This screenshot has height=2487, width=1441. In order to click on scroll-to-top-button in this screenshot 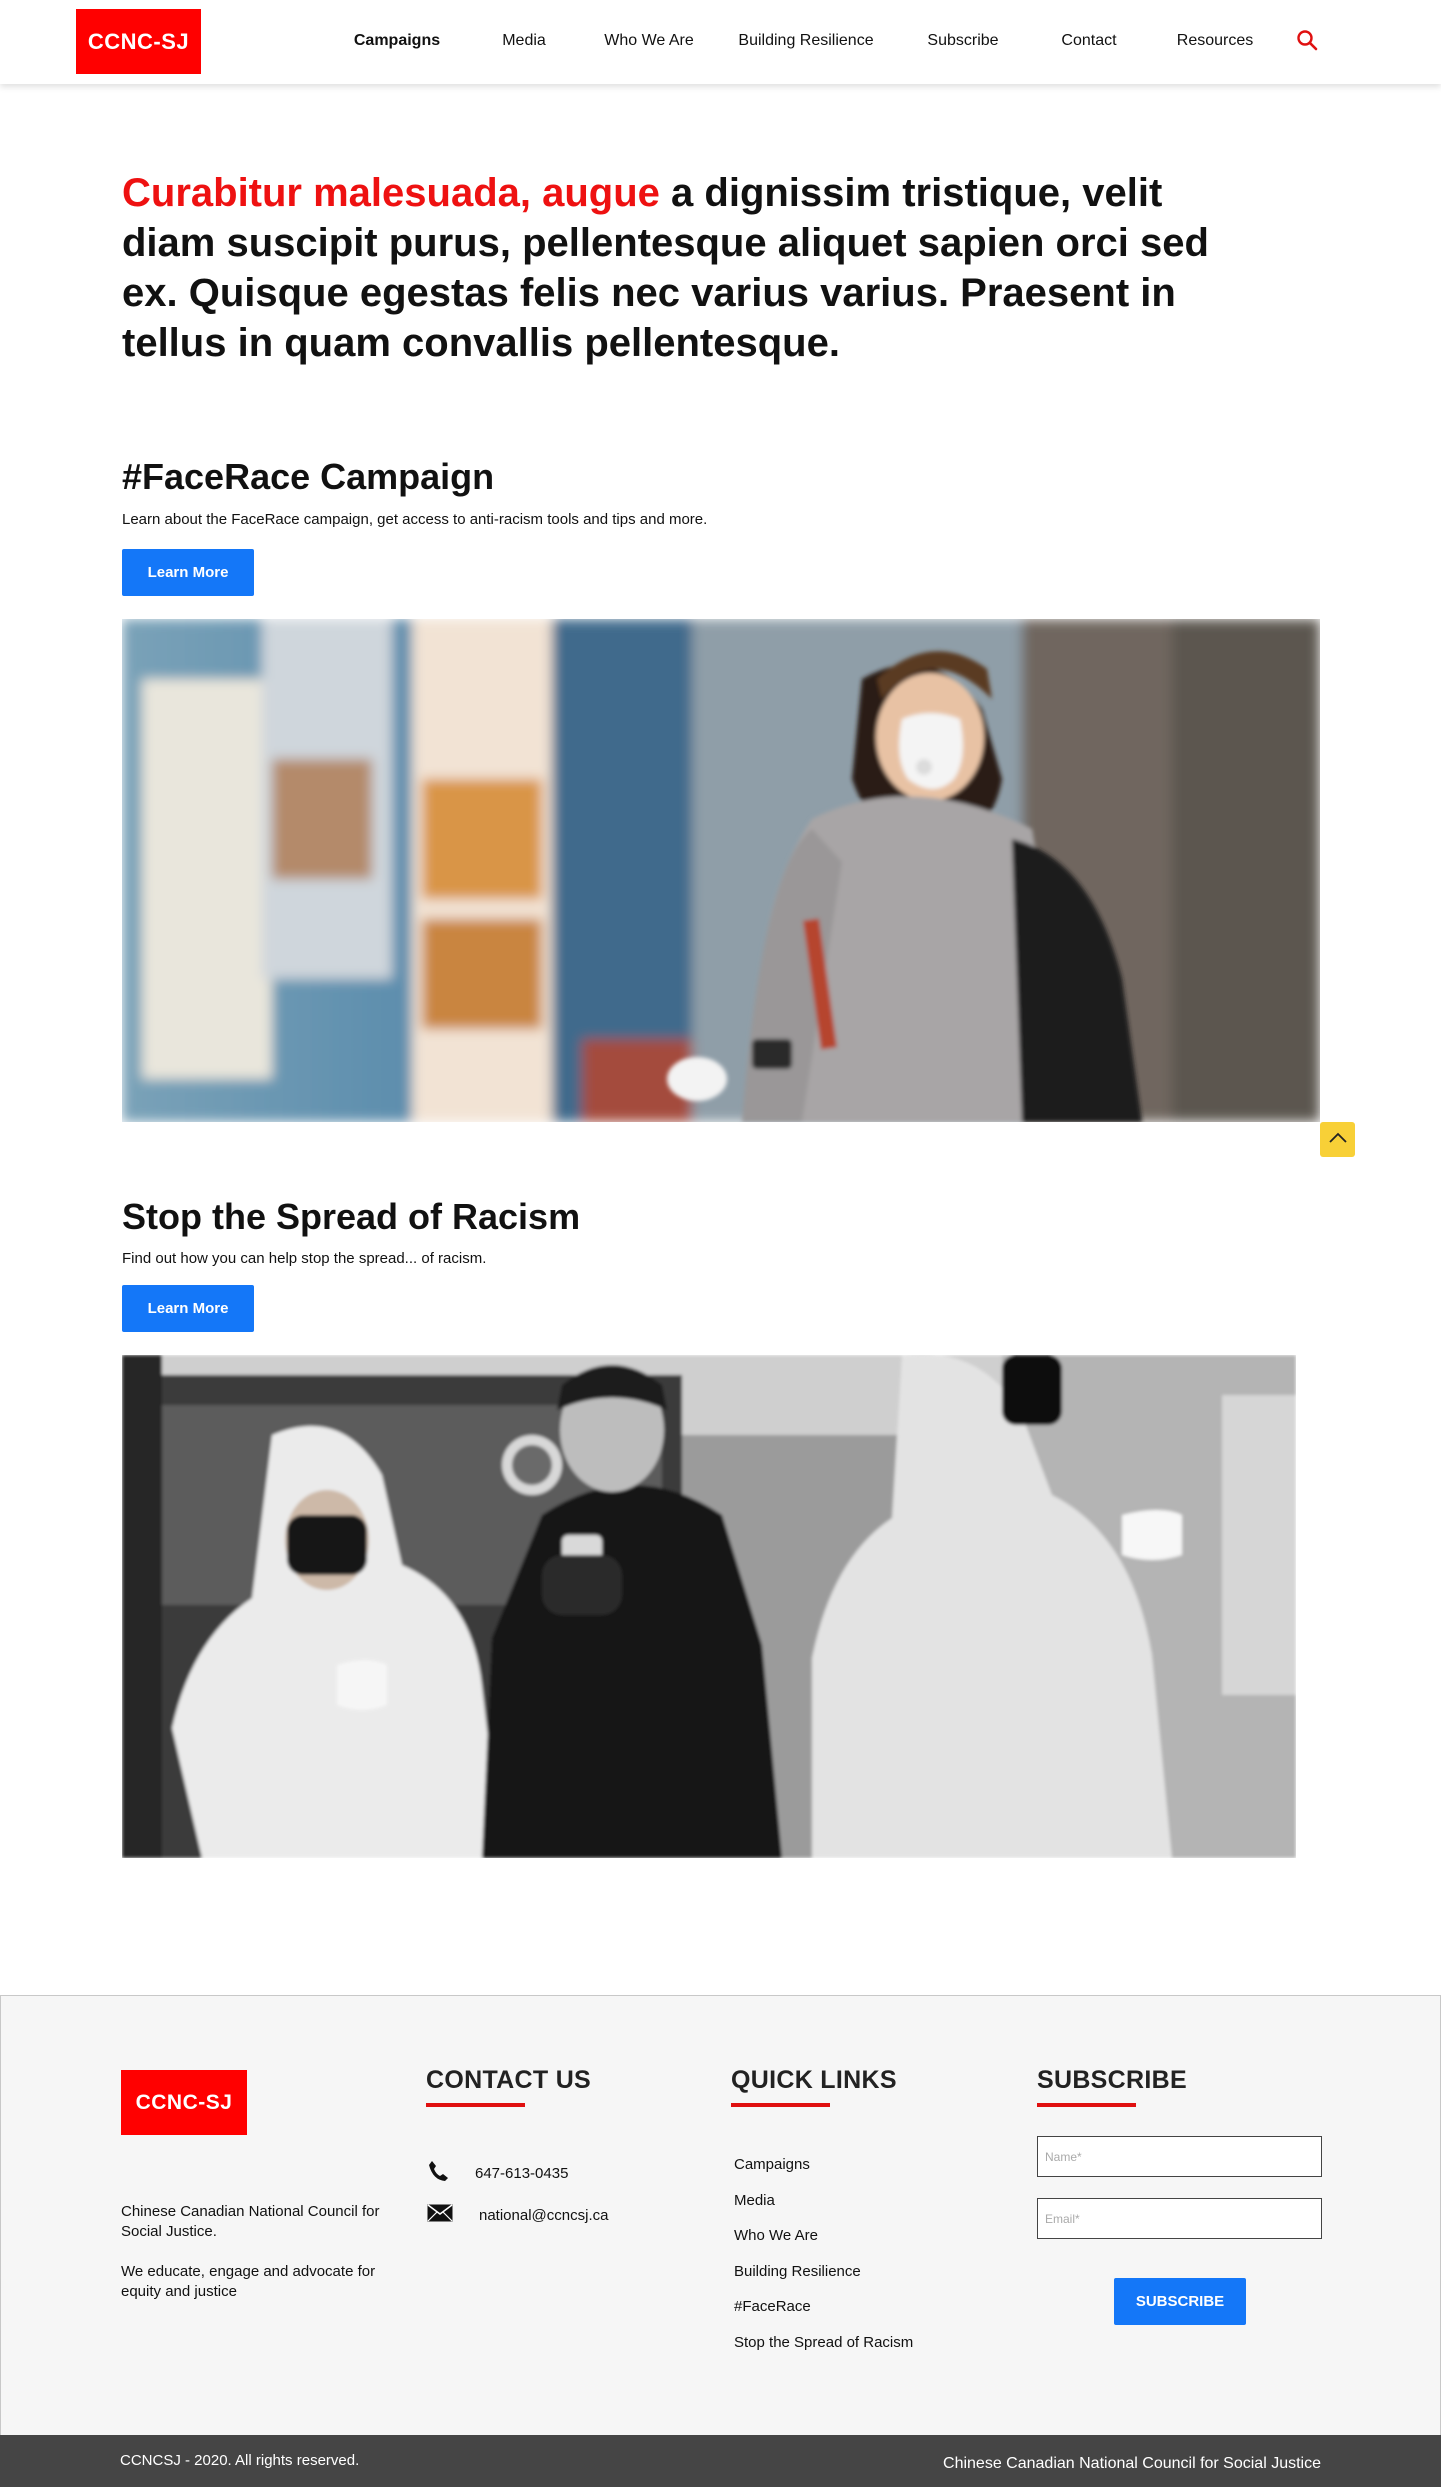, I will do `click(1337, 1139)`.